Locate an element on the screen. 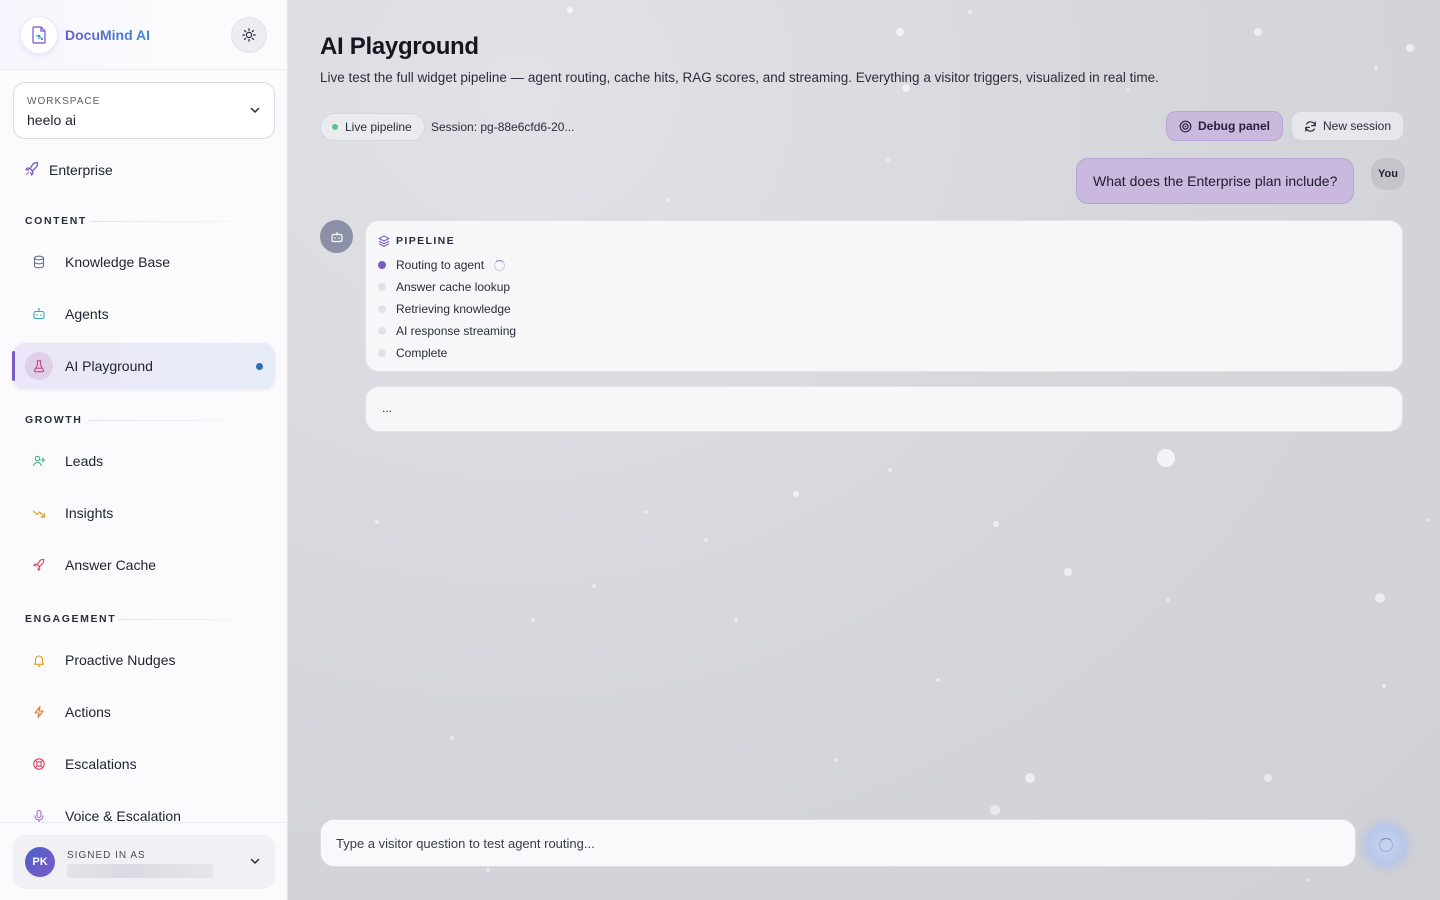  sun-icon is located at coordinates (249, 35).